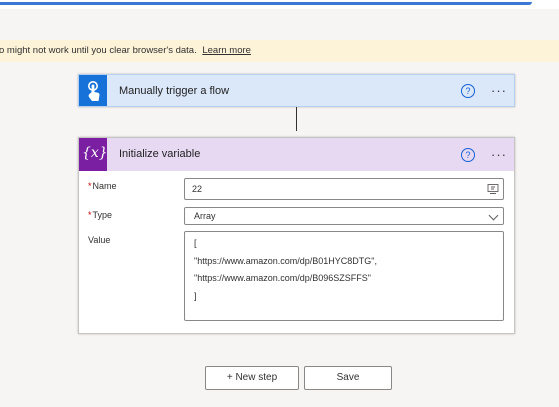  I want to click on name-label: *Name, so click(102, 186).